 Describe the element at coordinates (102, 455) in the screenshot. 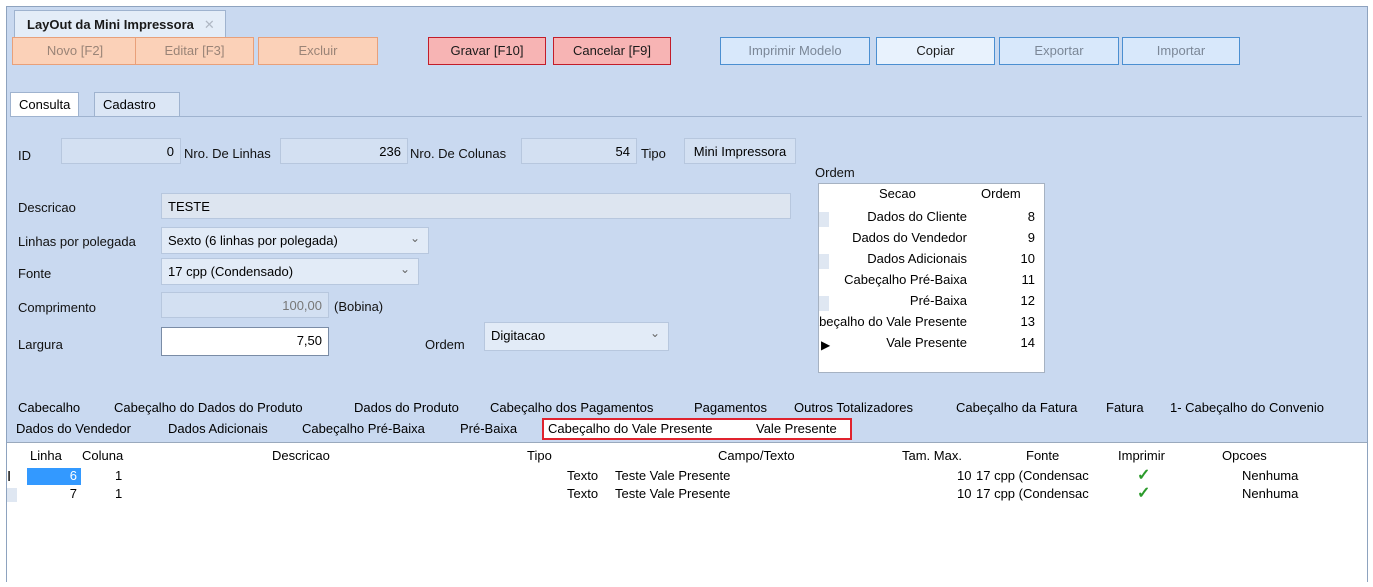

I see `grid-header-coluna: Coluna` at that location.